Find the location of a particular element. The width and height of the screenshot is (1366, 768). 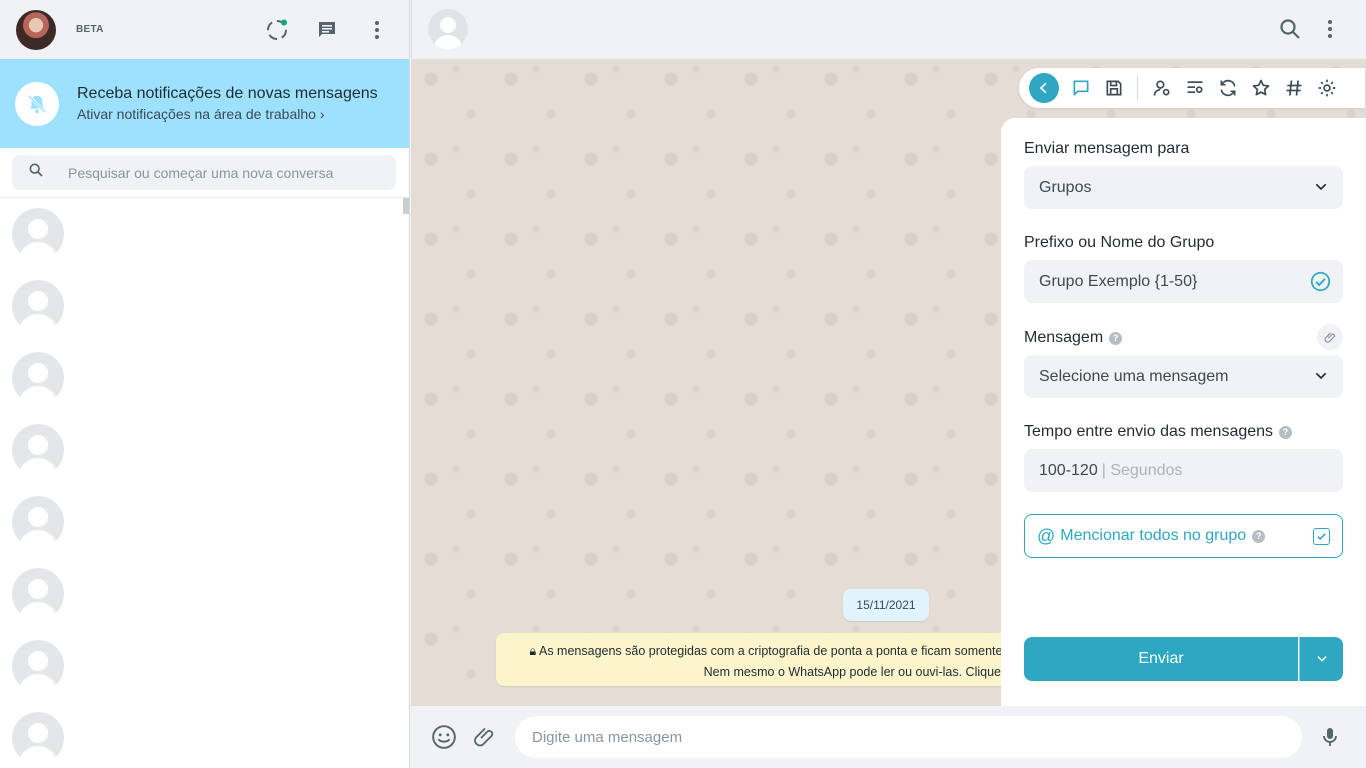

bell-off-icon is located at coordinates (37, 103).